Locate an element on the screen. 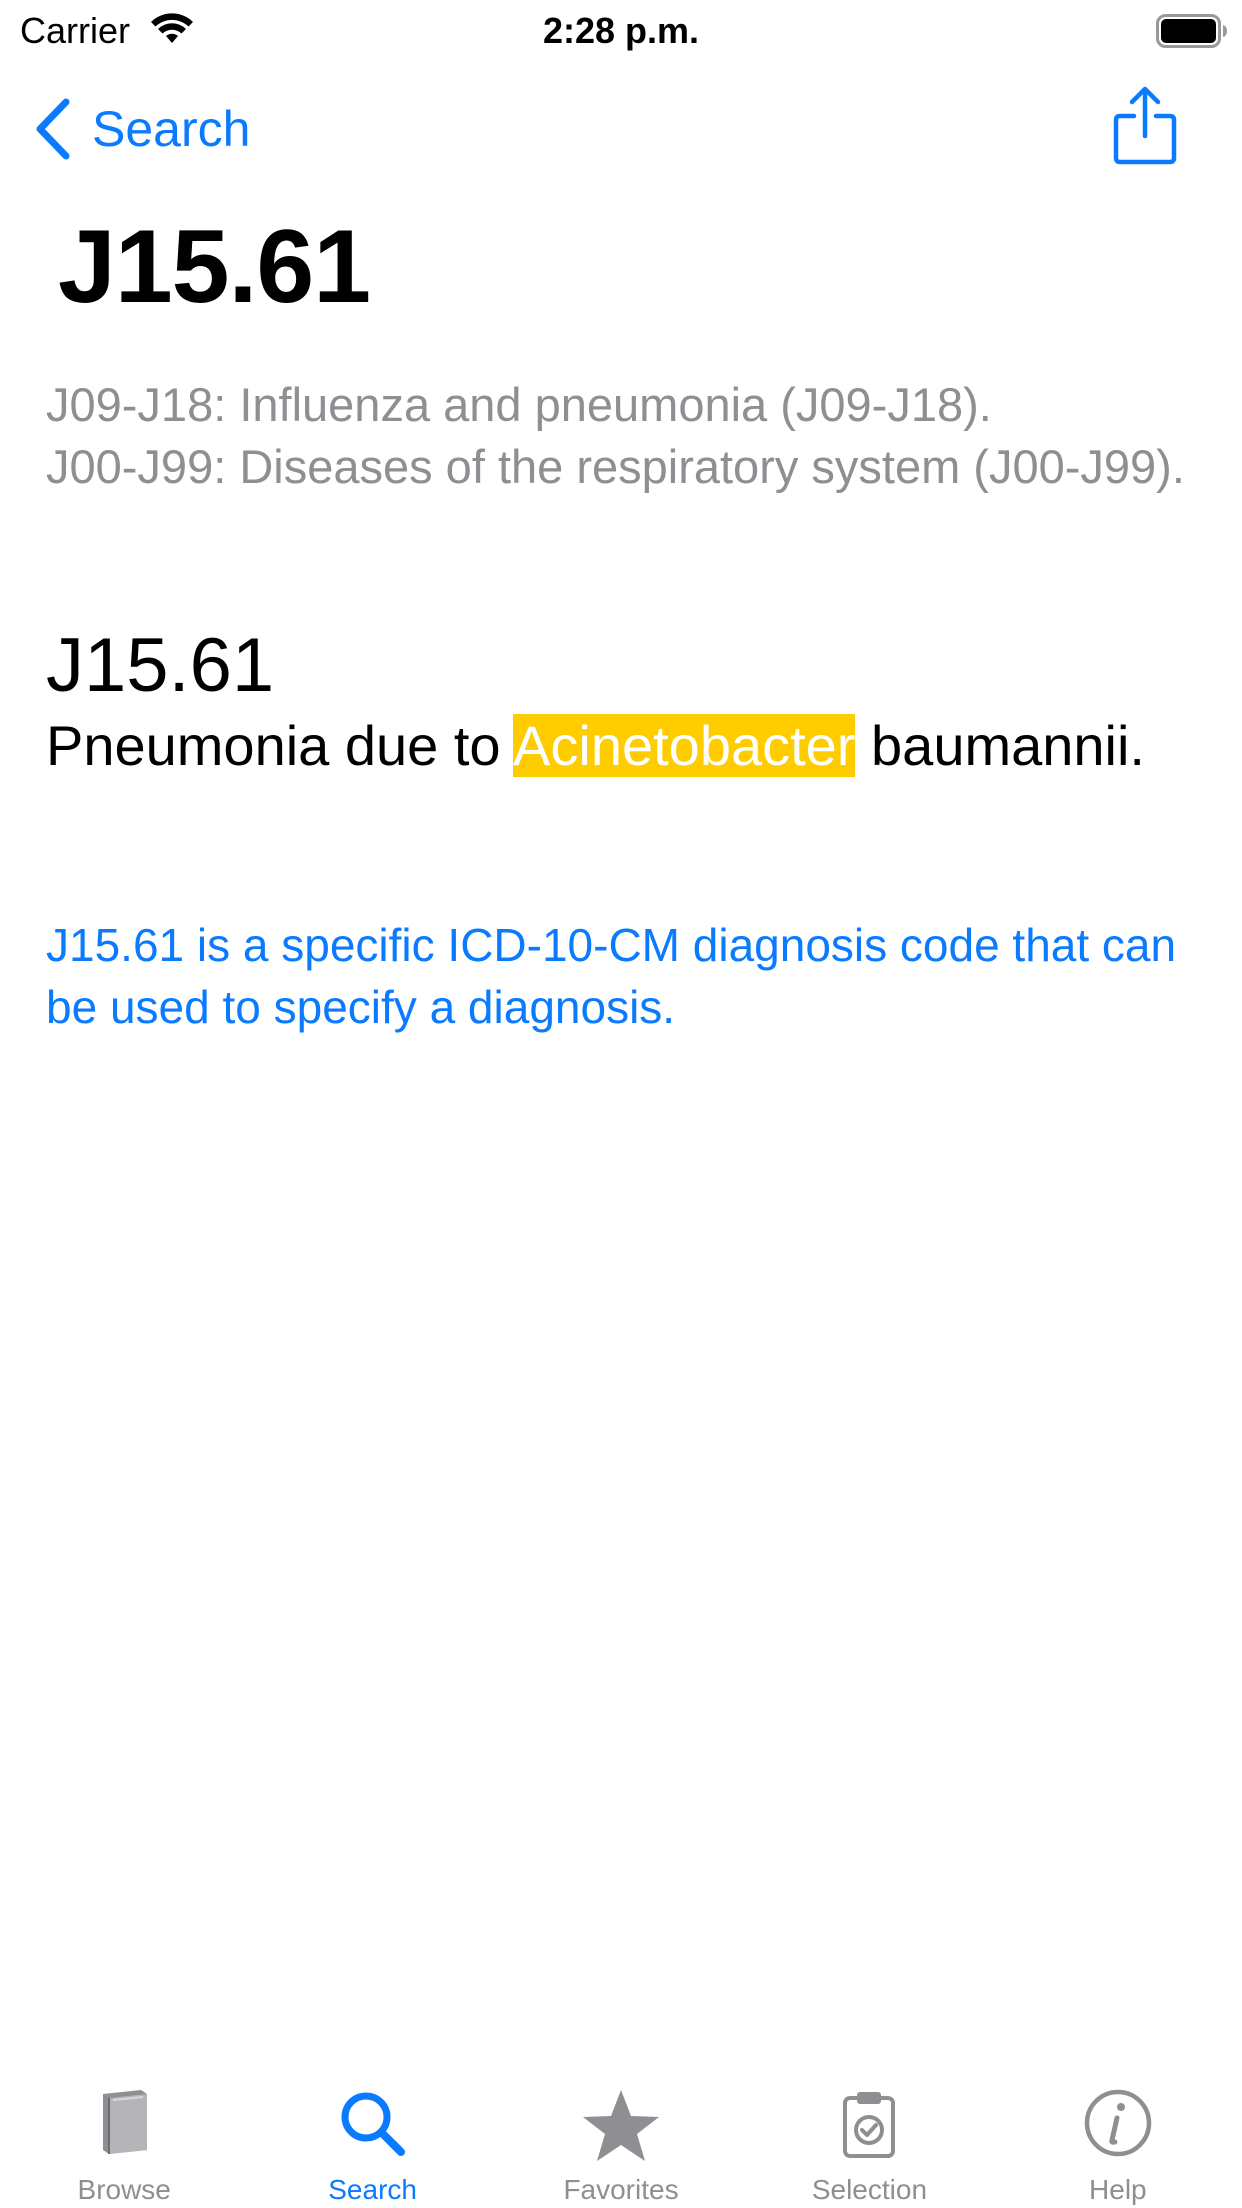 This screenshot has height=2208, width=1242. search-match-highlight: Acinetobacter is located at coordinates (684, 745).